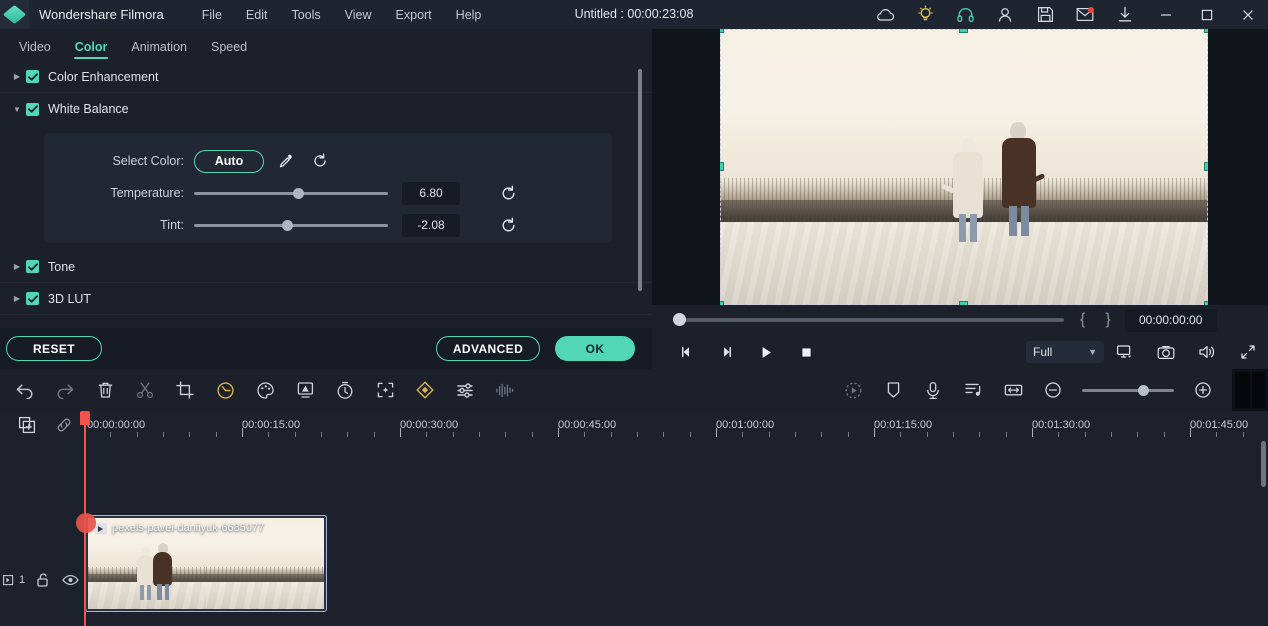 This screenshot has width=1268, height=626. I want to click on close-button, so click(1247, 14).